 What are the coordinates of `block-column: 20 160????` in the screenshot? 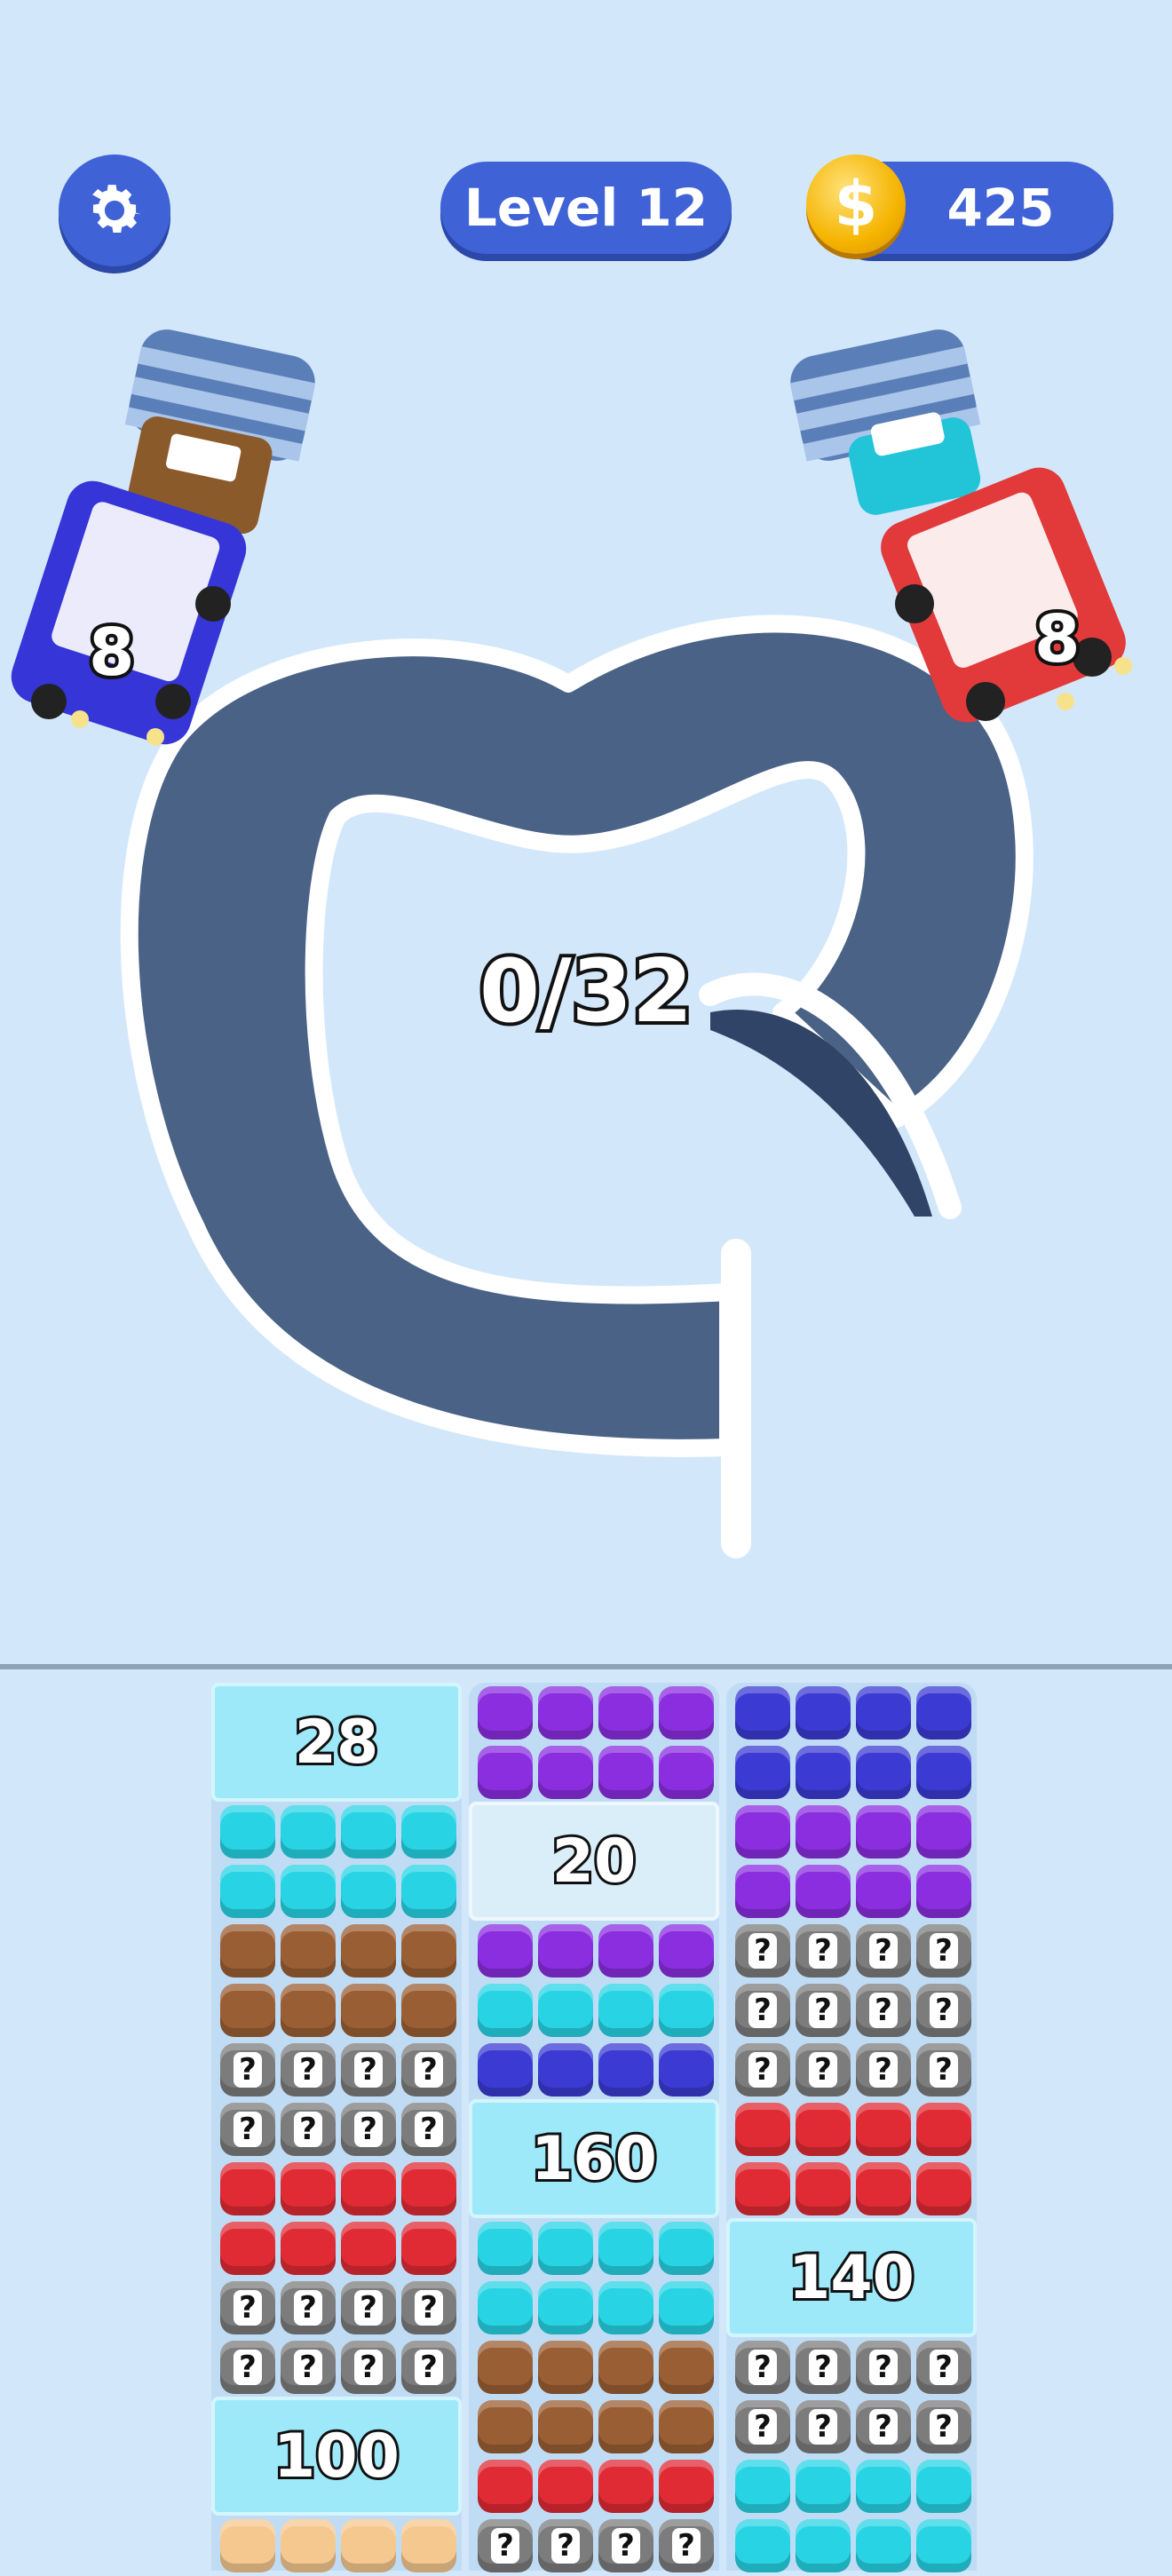 It's located at (594, 2128).